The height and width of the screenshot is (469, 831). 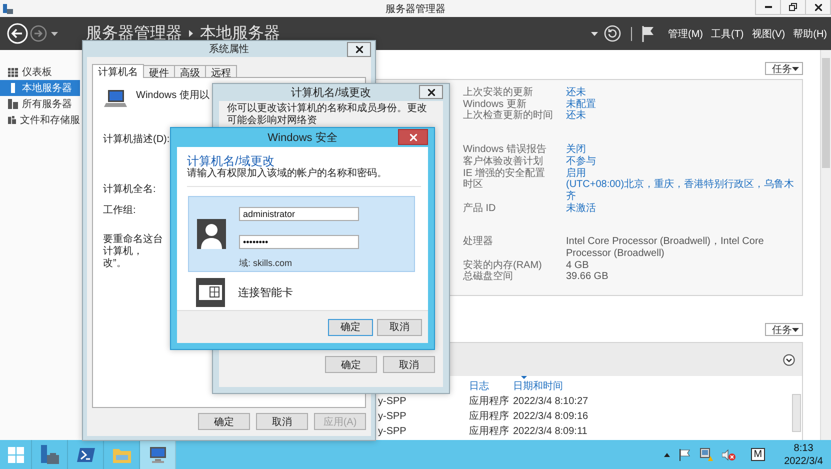 I want to click on property-label: 上次检查更新的时间, so click(x=508, y=116).